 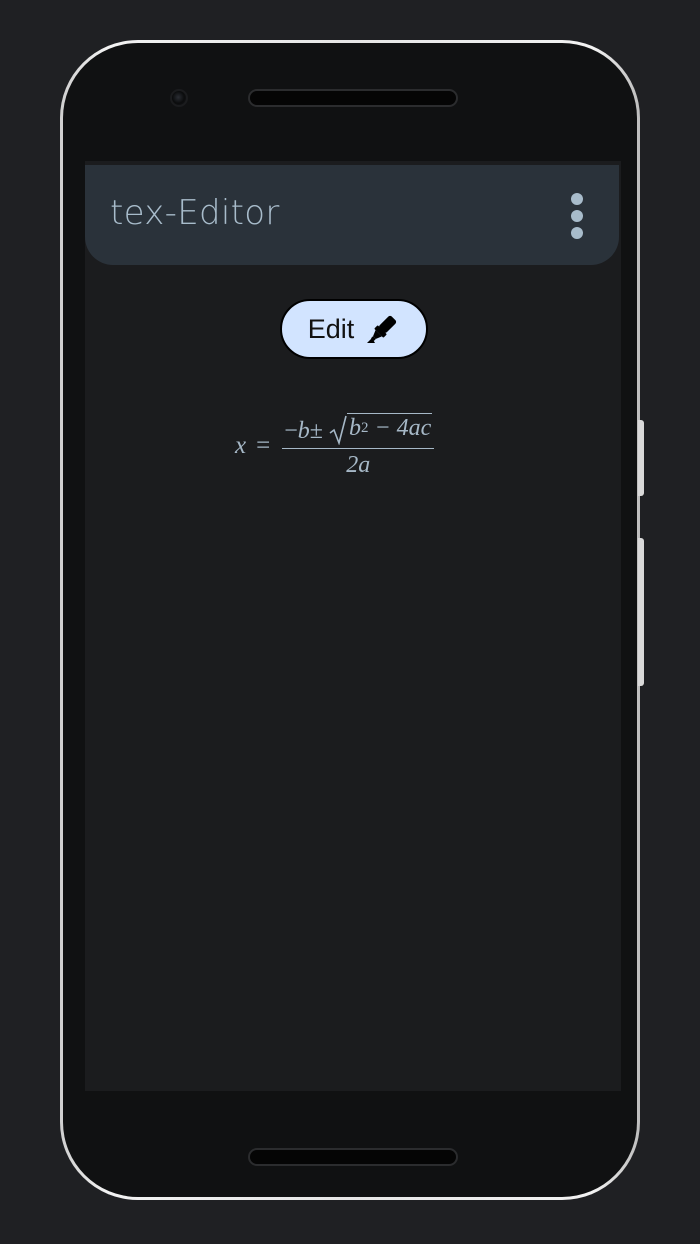 What do you see at coordinates (641, 458) in the screenshot?
I see `volume-button` at bounding box center [641, 458].